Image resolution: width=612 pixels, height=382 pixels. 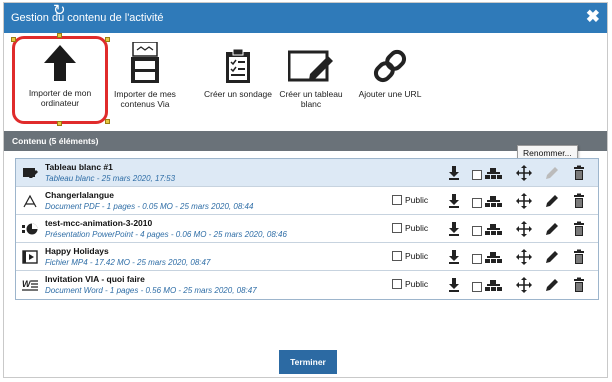 I want to click on create-survey-button: Créer un sondage, so click(x=238, y=69).